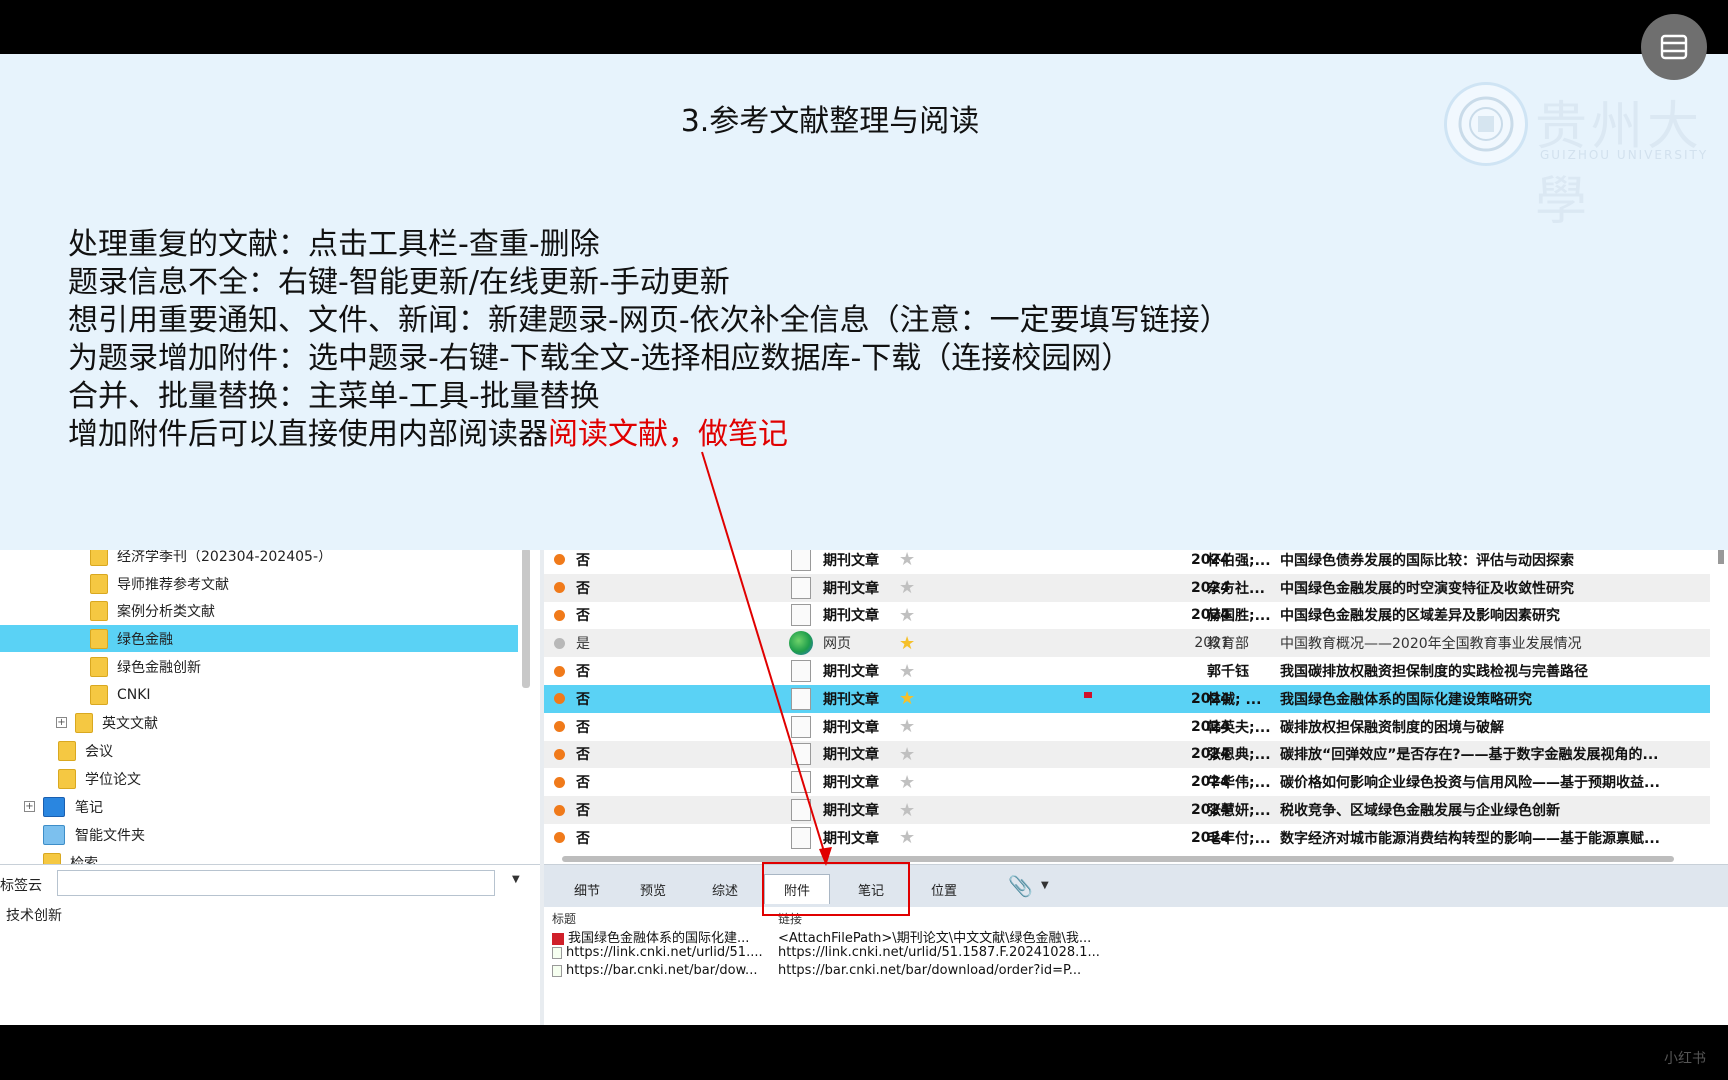  I want to click on table-row: 否期刊文章 ★ 2024 张慧妍;... 税收竞争、区域绿色金融发展与企业绿色创新, so click(1127, 810).